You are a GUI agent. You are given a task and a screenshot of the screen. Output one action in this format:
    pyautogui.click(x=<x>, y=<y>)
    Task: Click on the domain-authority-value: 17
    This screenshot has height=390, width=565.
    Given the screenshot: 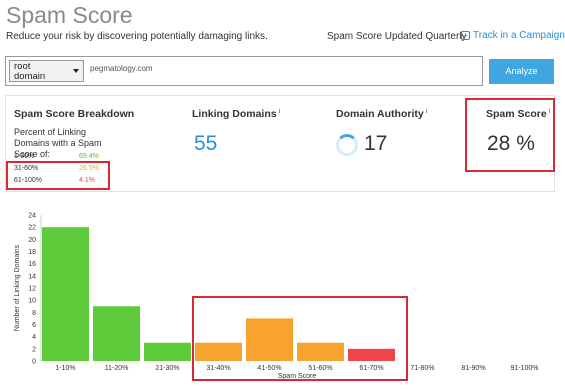 What is the action you would take?
    pyautogui.click(x=376, y=143)
    